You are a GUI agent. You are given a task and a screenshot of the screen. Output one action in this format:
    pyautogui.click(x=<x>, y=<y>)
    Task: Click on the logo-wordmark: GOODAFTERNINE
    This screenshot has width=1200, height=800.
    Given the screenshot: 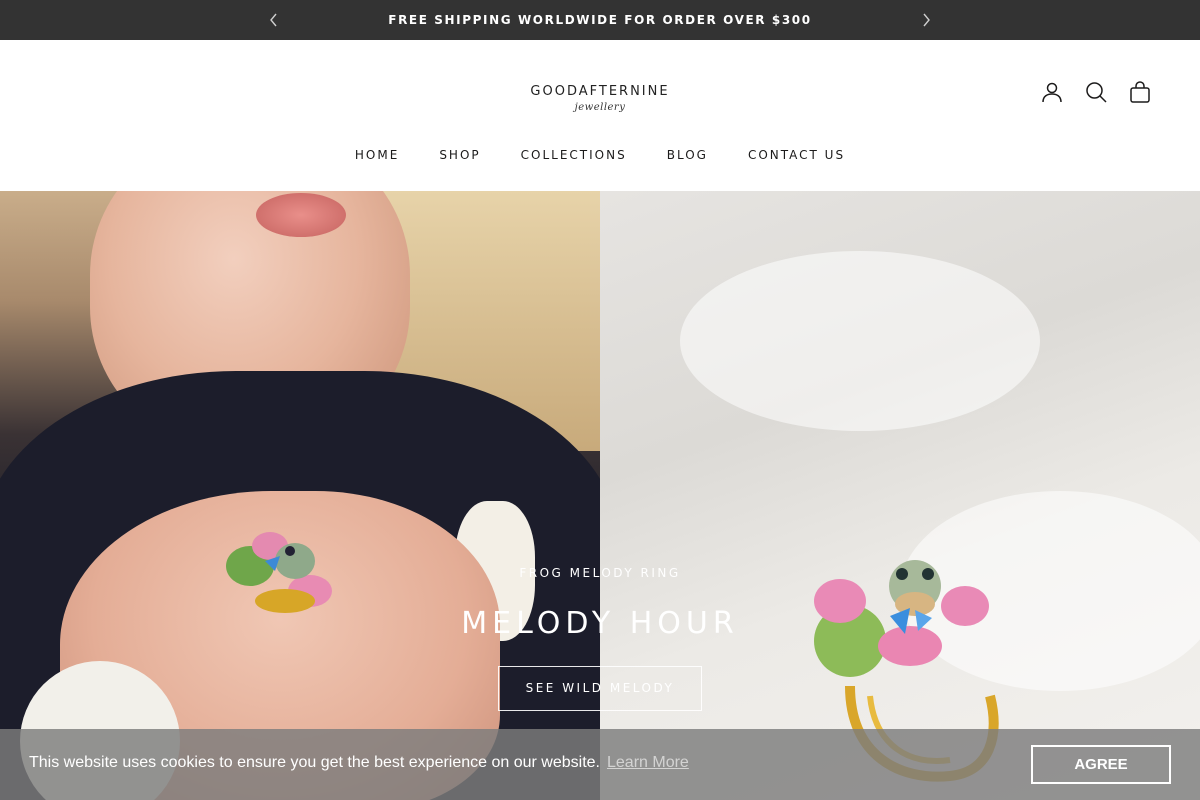 What is the action you would take?
    pyautogui.click(x=600, y=91)
    